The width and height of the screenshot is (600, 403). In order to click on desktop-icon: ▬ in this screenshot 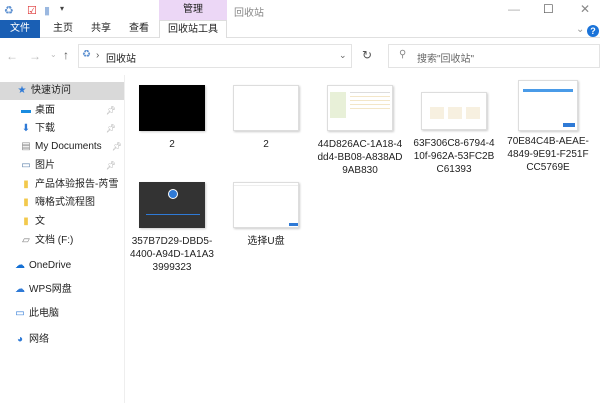, I will do `click(26, 110)`.